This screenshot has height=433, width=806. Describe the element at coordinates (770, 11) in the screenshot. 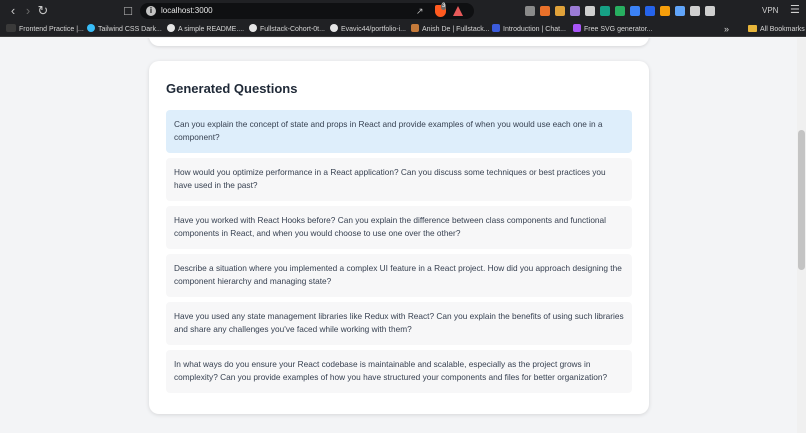

I see `vpn-button: VPN` at that location.